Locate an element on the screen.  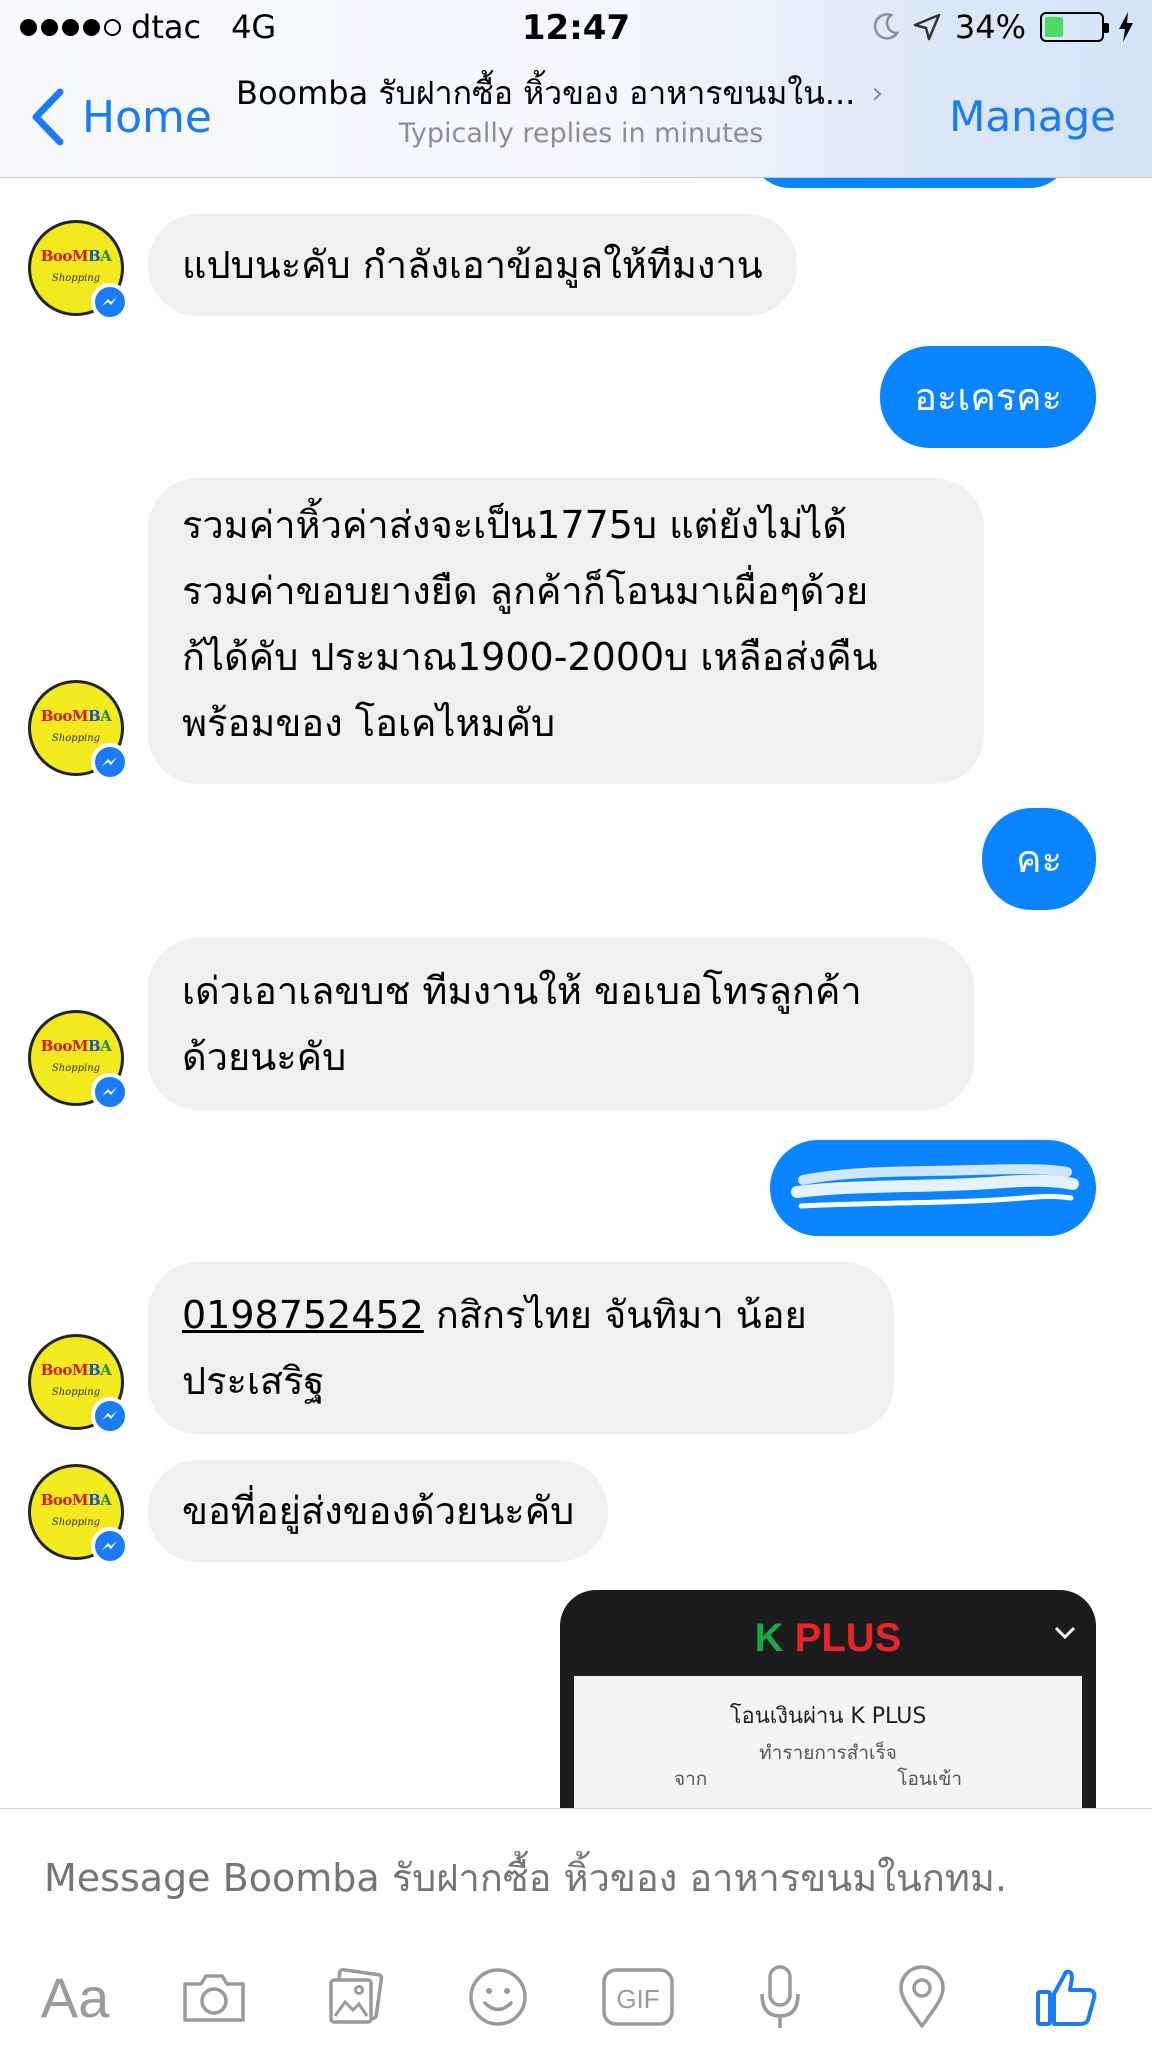
transfer-from-label: จาก is located at coordinates (691, 1779).